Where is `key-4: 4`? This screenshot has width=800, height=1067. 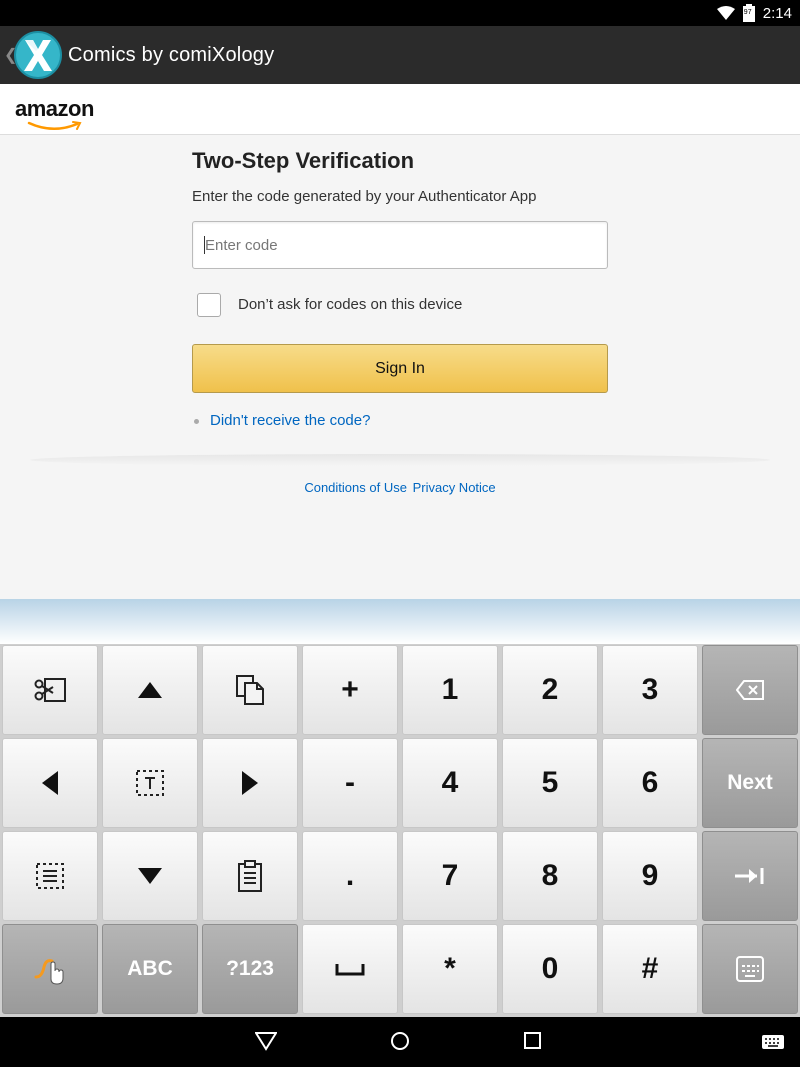 key-4: 4 is located at coordinates (450, 783).